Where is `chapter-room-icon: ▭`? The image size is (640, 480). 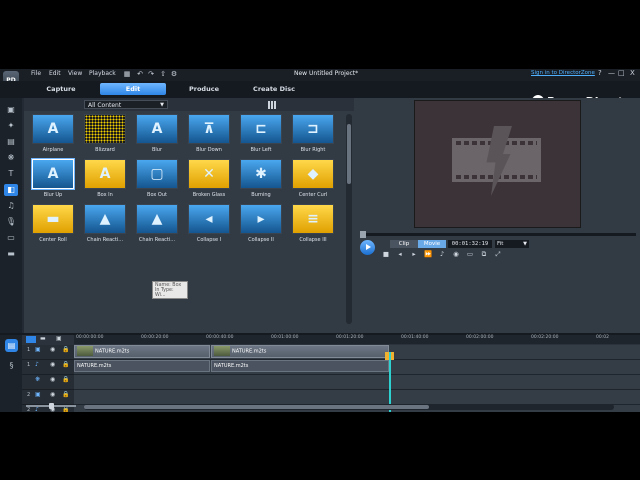
chapter-room-icon: ▭ is located at coordinates (11, 238).